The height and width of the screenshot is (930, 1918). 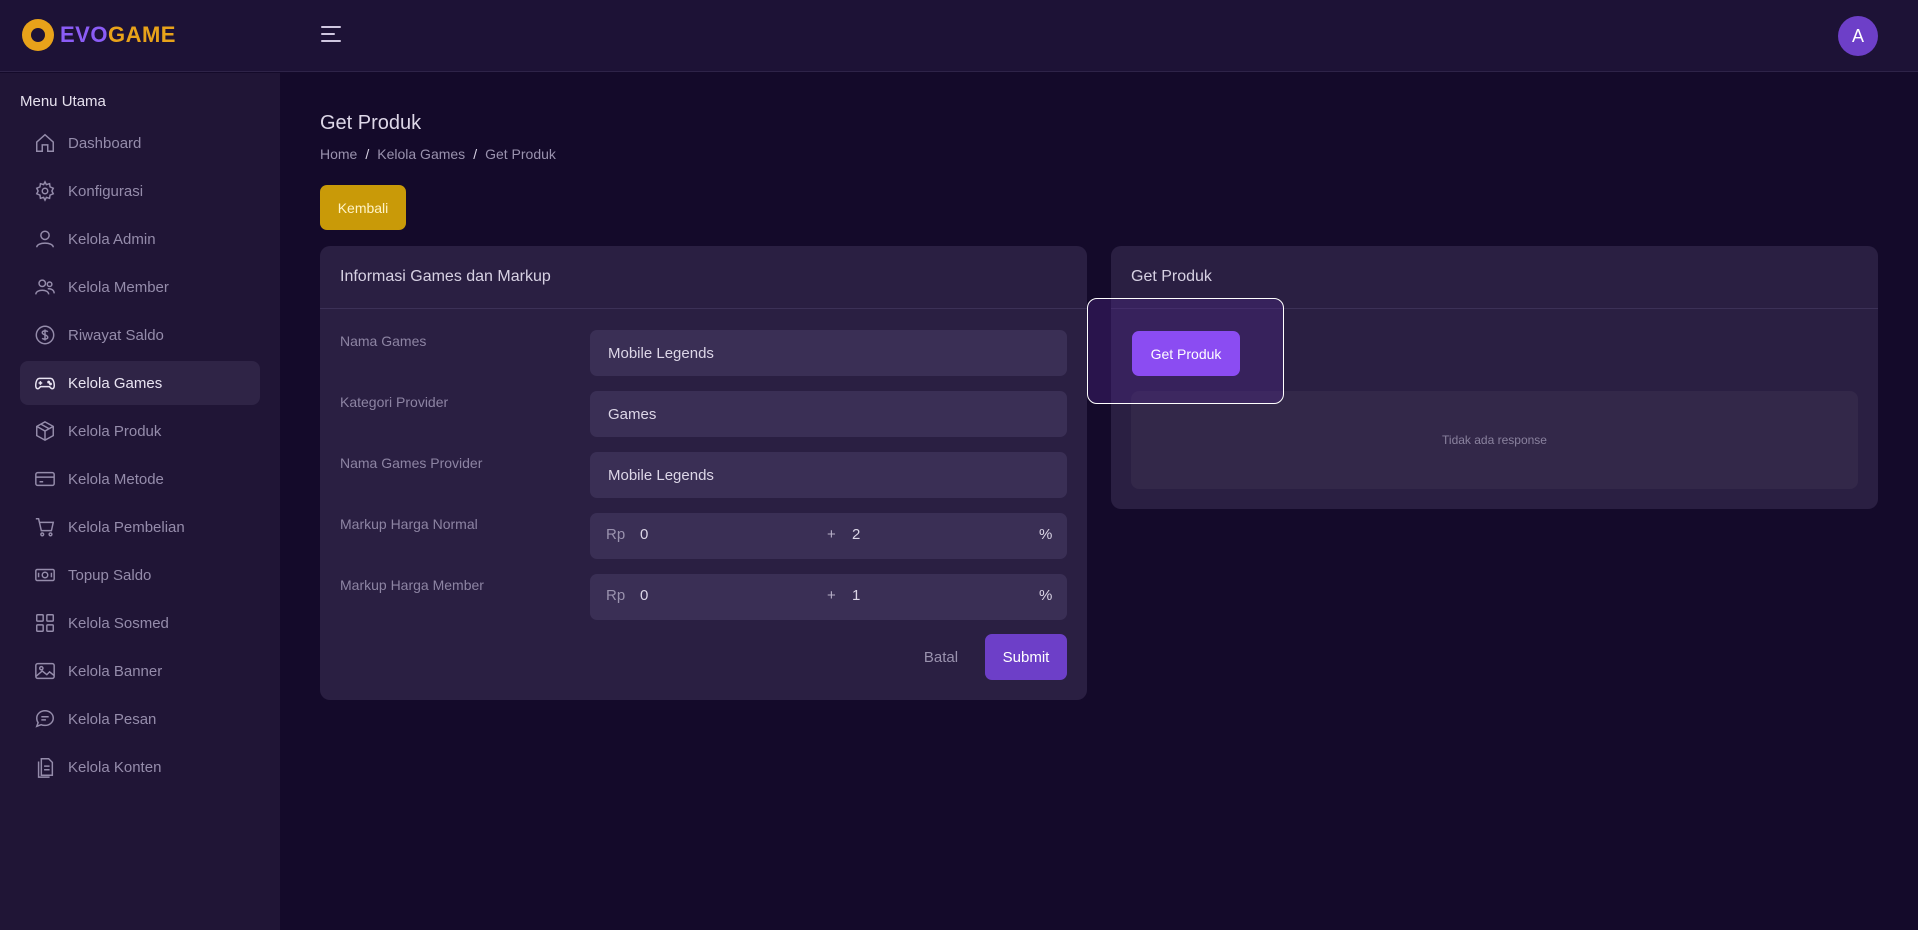 What do you see at coordinates (45, 479) in the screenshot?
I see `card-icon` at bounding box center [45, 479].